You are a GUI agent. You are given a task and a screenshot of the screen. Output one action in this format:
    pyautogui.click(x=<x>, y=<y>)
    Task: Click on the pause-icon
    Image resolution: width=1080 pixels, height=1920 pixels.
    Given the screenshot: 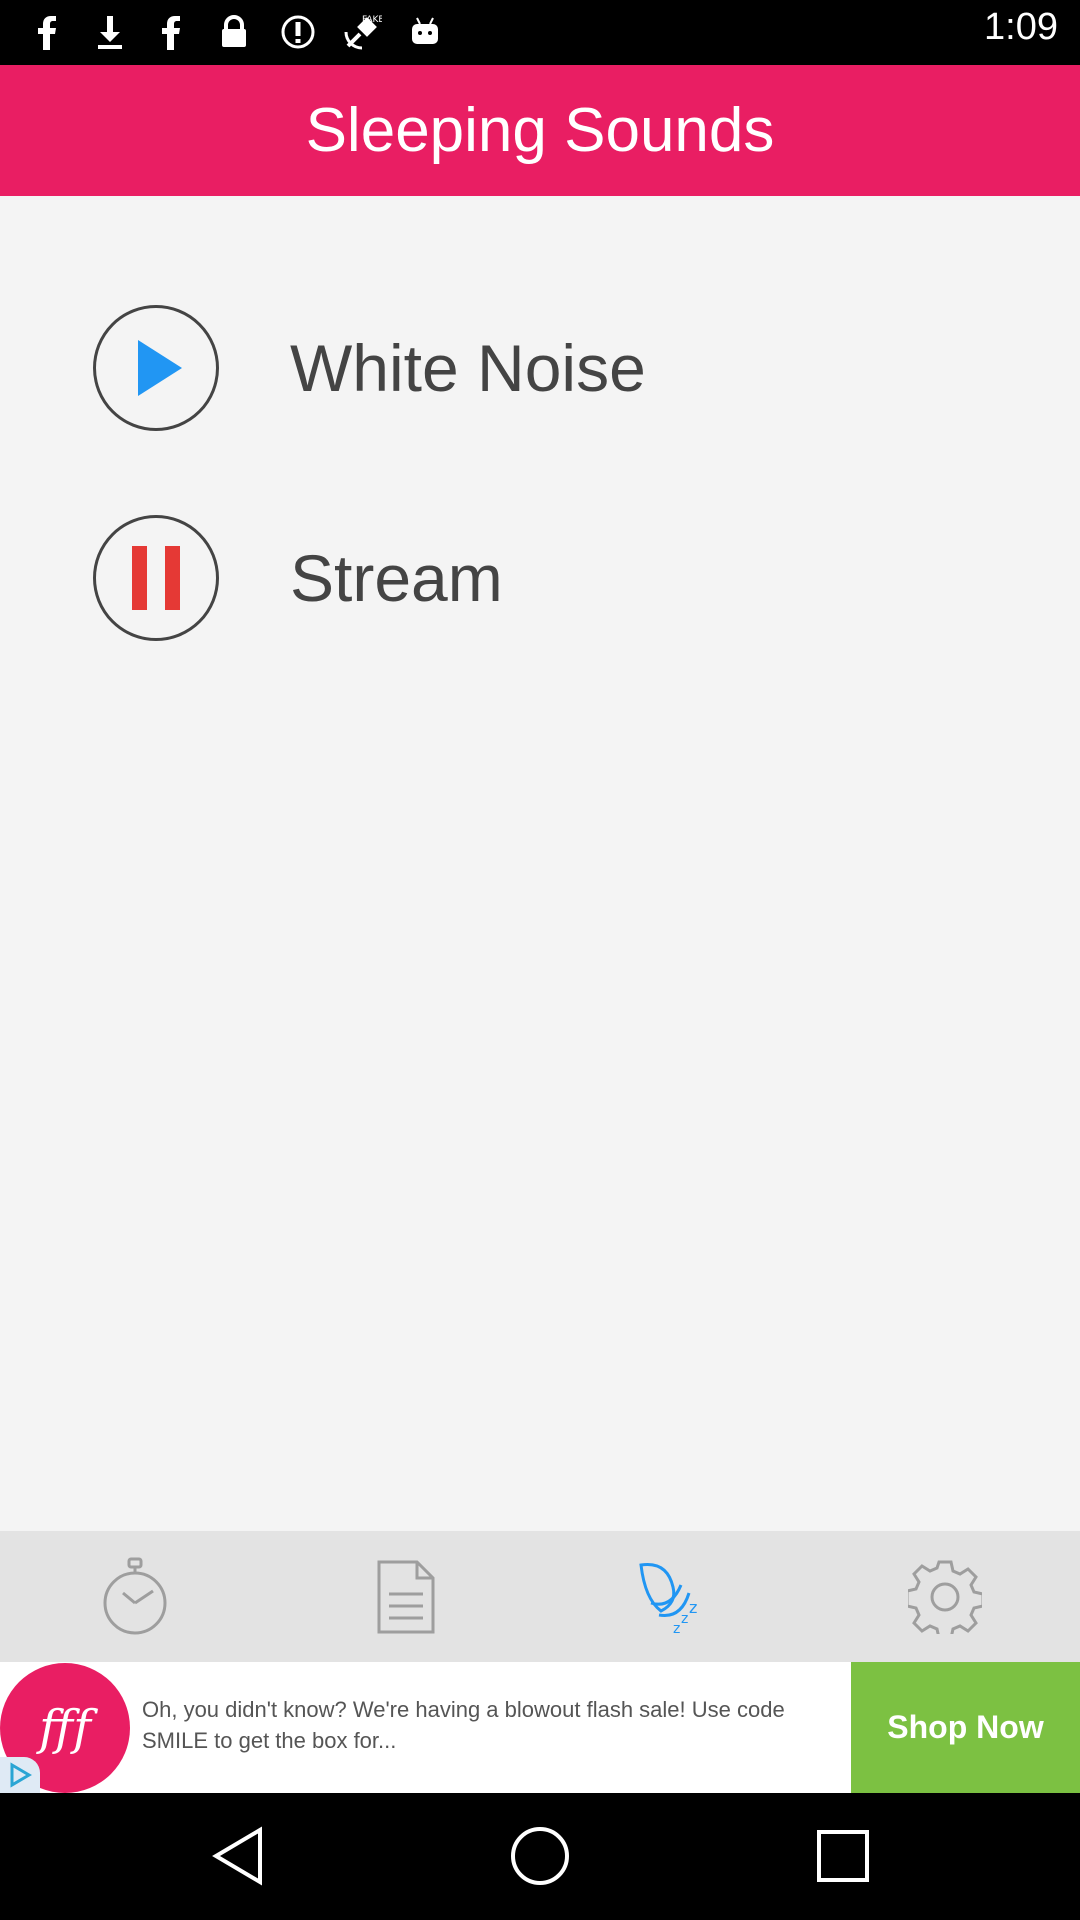 What is the action you would take?
    pyautogui.click(x=156, y=578)
    